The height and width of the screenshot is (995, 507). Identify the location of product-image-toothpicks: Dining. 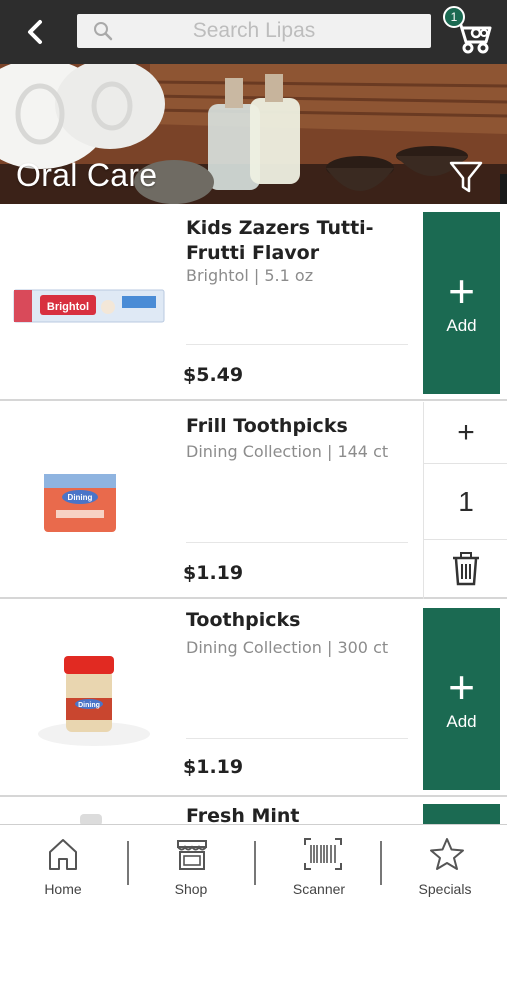
(94, 701).